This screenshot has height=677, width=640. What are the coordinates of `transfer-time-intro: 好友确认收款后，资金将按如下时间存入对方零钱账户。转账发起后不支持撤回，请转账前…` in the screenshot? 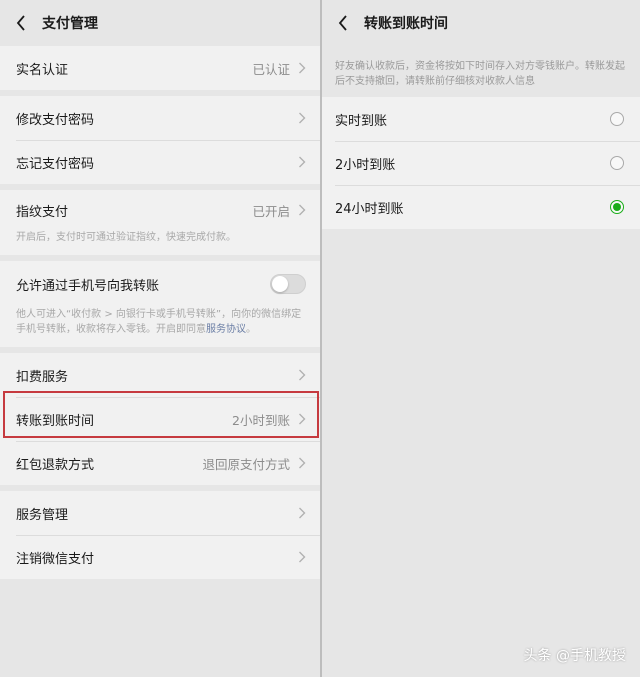 It's located at (480, 74).